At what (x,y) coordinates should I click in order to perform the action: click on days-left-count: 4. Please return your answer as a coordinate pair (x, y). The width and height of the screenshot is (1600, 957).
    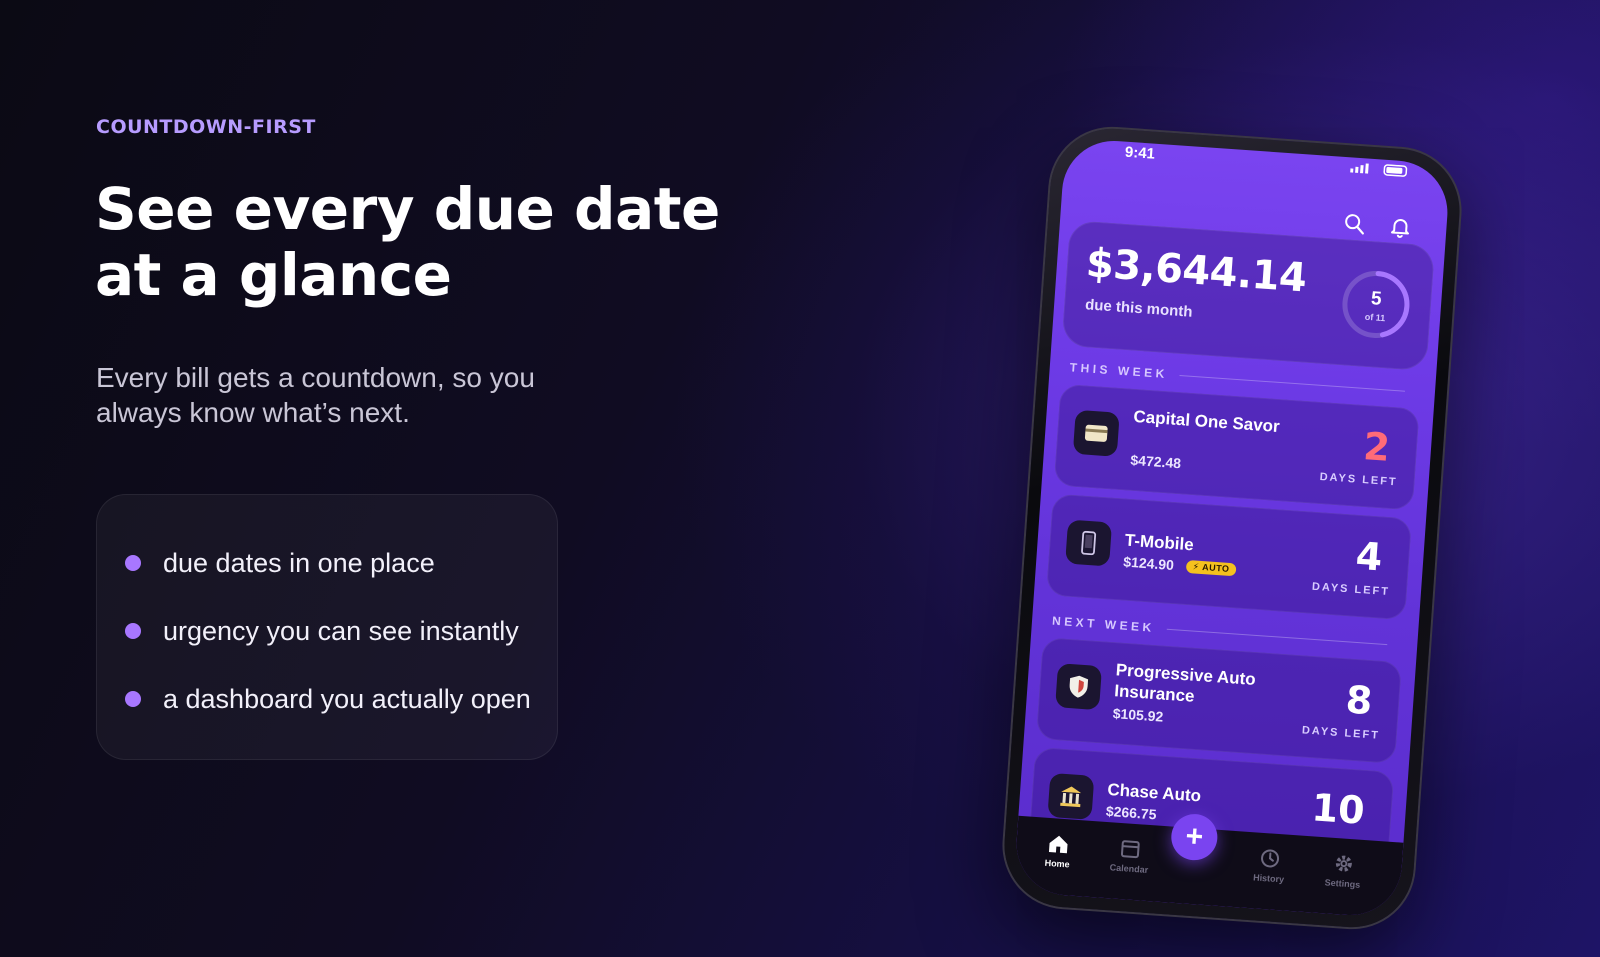
    Looking at the image, I should click on (1369, 556).